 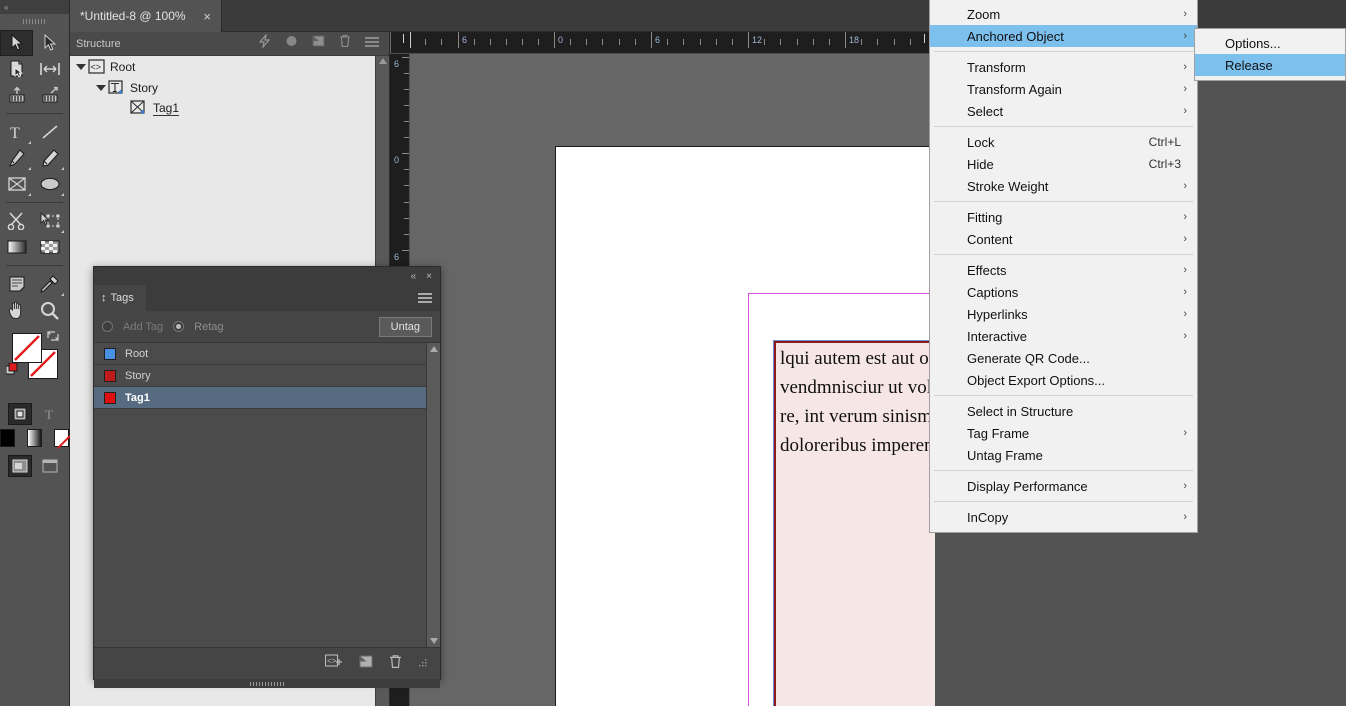 I want to click on selection-tool, so click(x=16, y=43).